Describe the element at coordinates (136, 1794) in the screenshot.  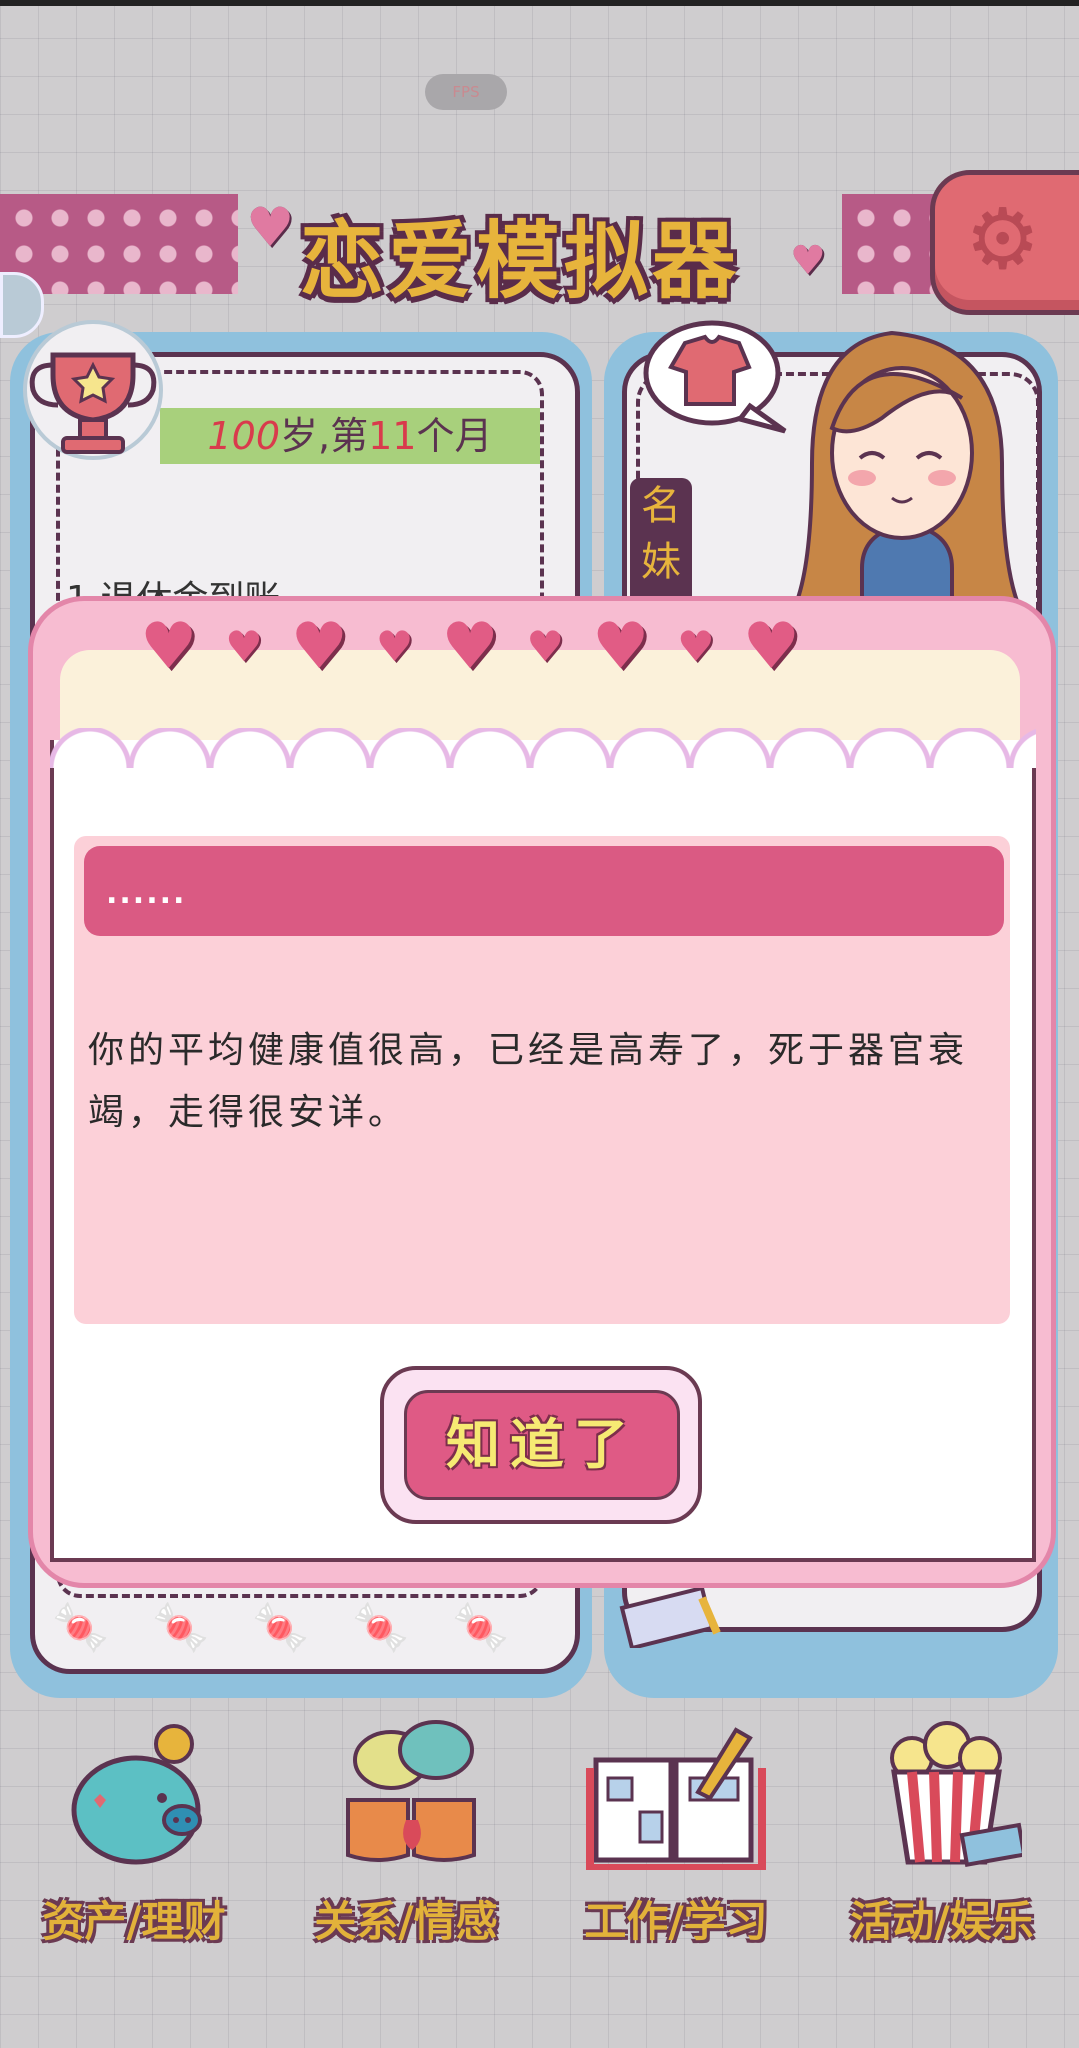
I see `piggy-bank-icon` at that location.